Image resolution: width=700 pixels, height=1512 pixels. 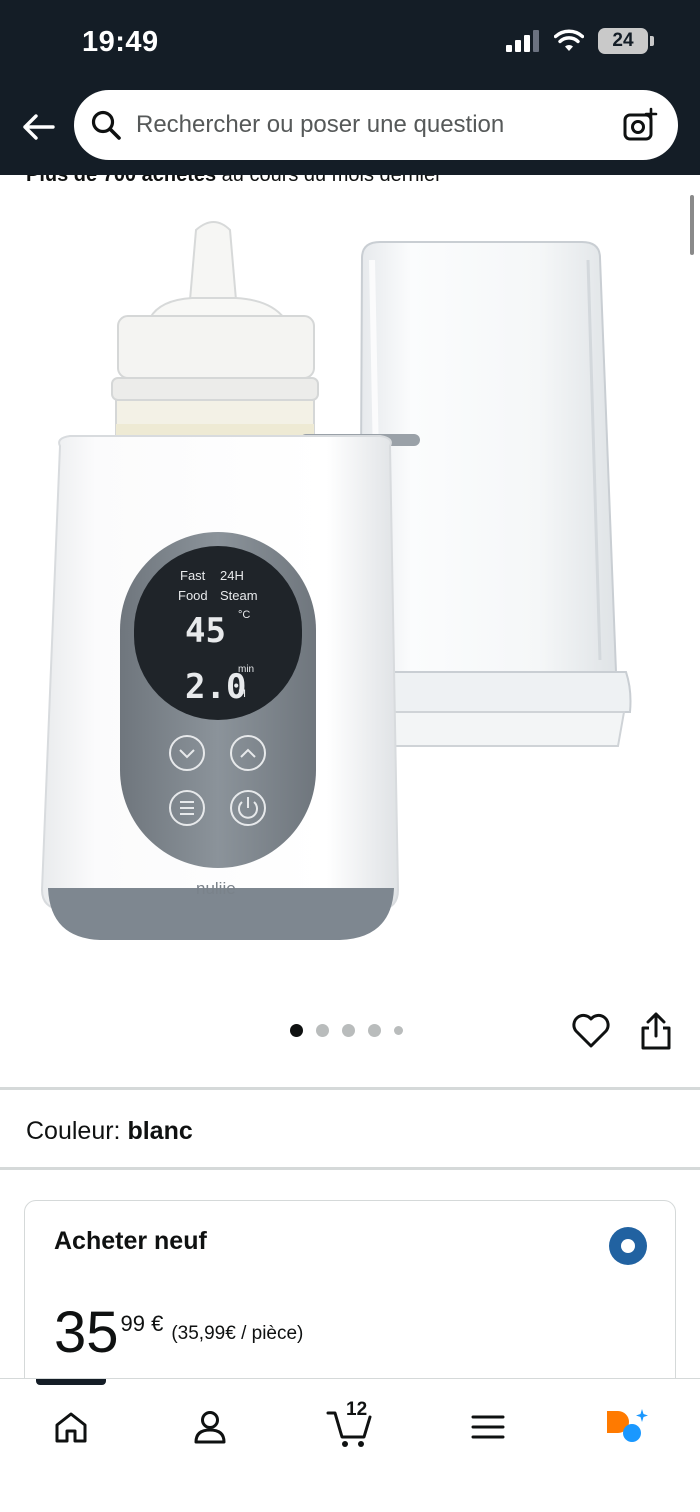 I want to click on color-value: blanc, so click(x=160, y=1131).